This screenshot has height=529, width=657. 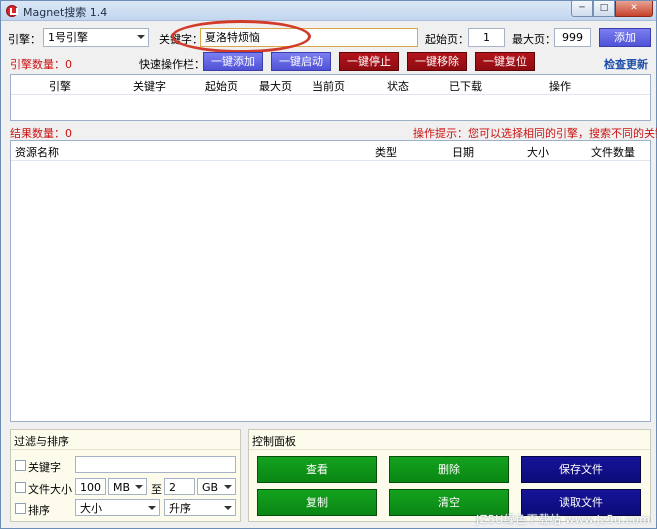 I want to click on engine-table: 引擎 关键字 起始页 最大页 当前页 状态 已下载 操作, so click(x=330, y=97).